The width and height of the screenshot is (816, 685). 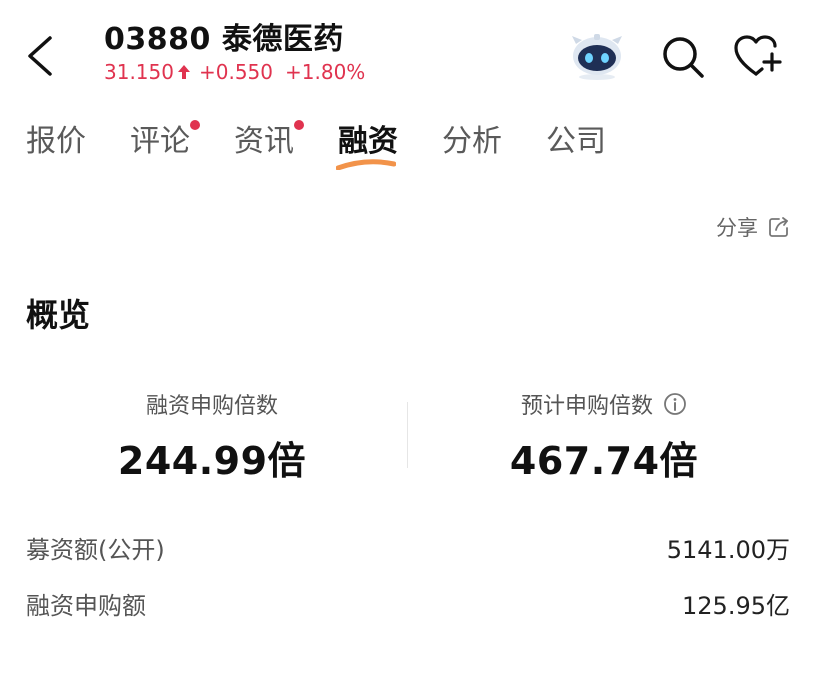 I want to click on share-button: 分享, so click(x=753, y=227).